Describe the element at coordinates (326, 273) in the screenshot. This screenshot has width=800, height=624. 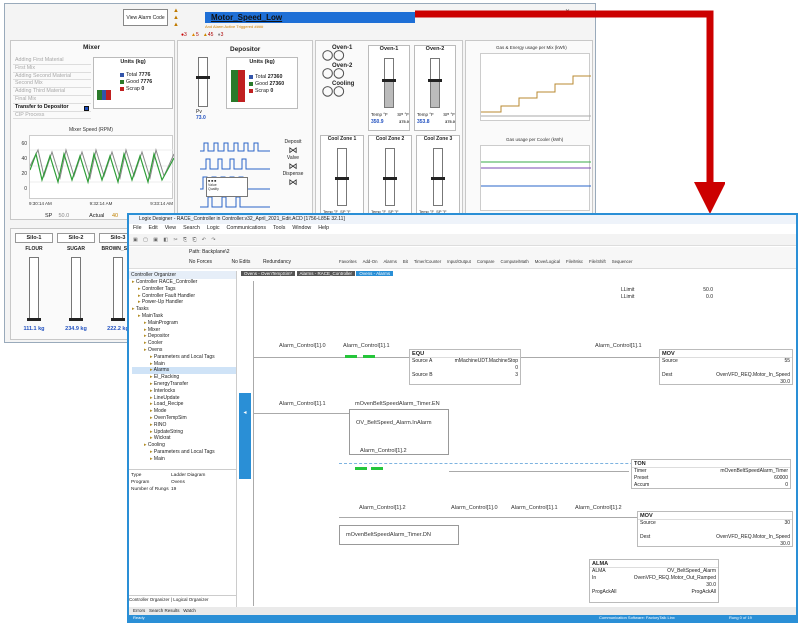
I see `tab-alarms-controller: Alarms - RACE_Controller` at that location.